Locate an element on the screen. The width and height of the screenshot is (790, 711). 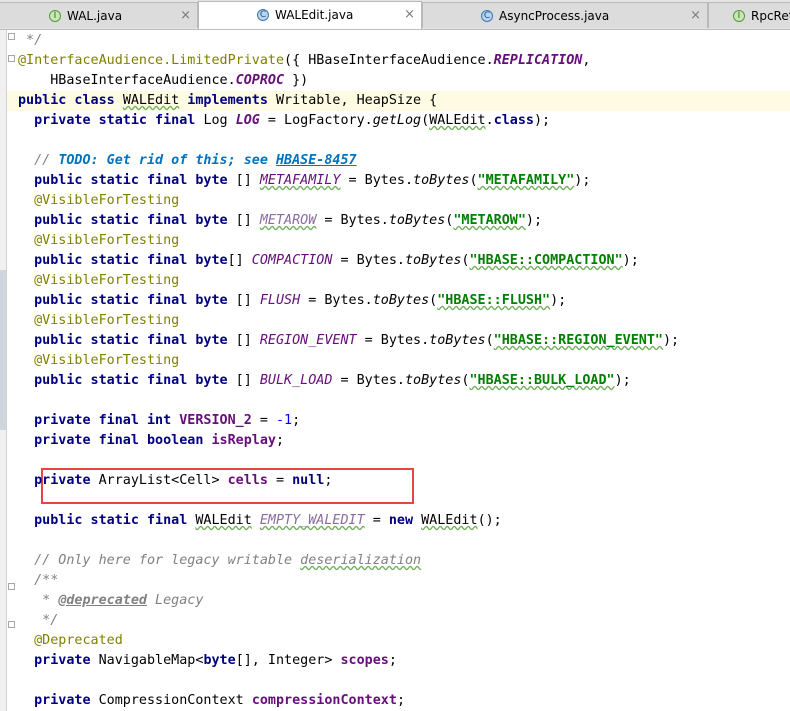
tab-wal-java: I WAL.java × is located at coordinates (99, 15).